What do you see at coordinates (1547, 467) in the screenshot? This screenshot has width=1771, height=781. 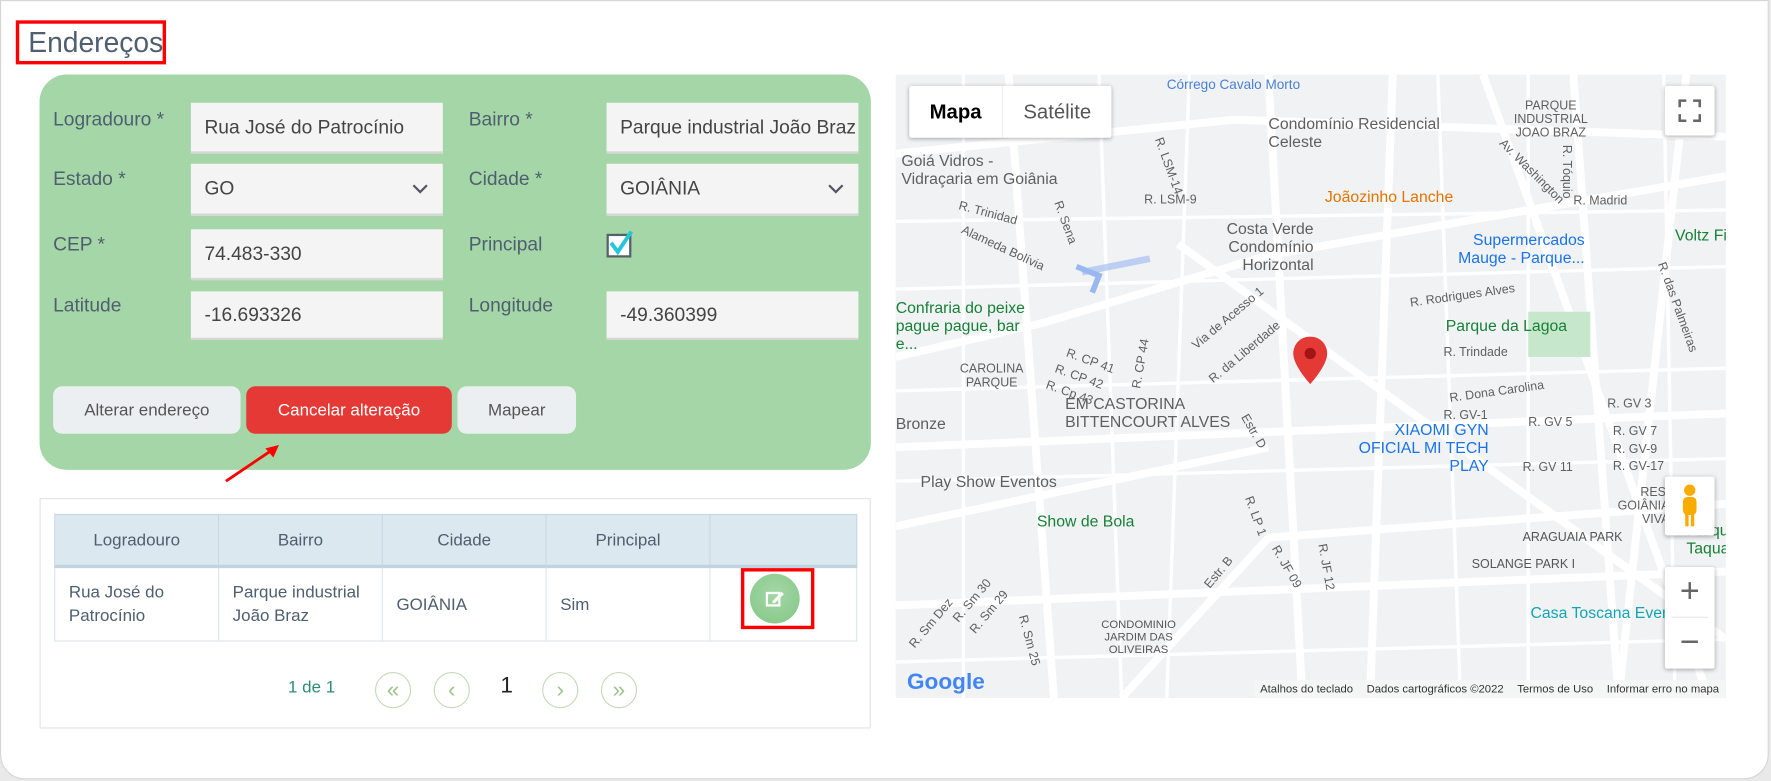 I see `map-label: R. GV 11` at bounding box center [1547, 467].